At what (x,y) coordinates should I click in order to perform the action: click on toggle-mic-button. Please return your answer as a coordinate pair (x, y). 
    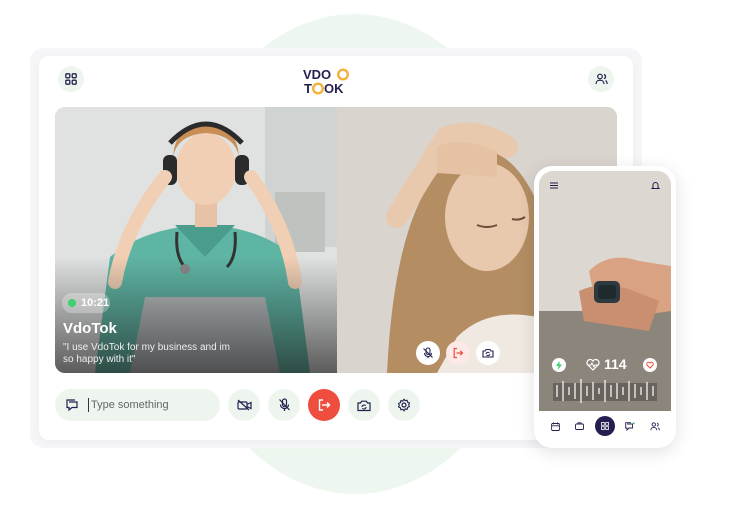
    Looking at the image, I should click on (284, 405).